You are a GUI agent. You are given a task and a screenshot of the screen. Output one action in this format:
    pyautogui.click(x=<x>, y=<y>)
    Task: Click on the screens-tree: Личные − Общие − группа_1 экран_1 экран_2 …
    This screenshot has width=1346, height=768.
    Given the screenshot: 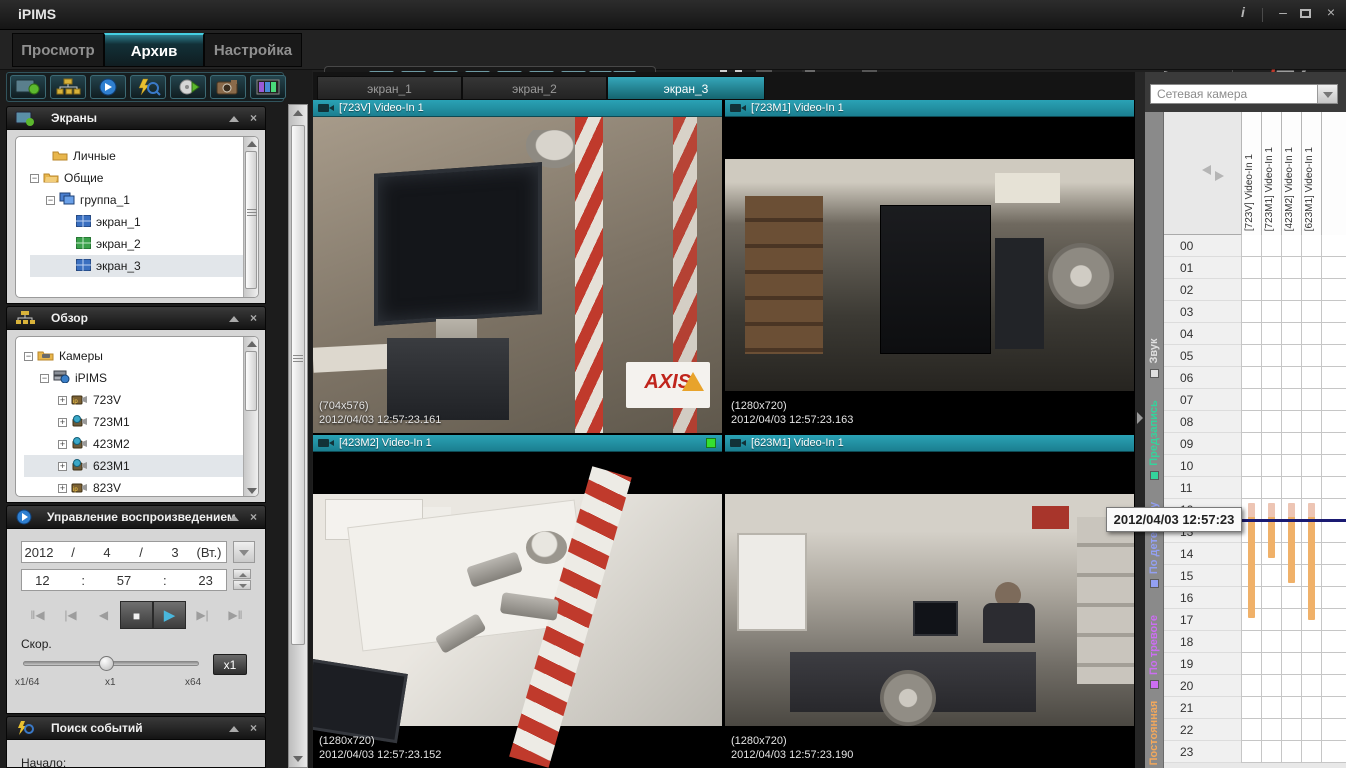 What is the action you would take?
    pyautogui.click(x=137, y=217)
    